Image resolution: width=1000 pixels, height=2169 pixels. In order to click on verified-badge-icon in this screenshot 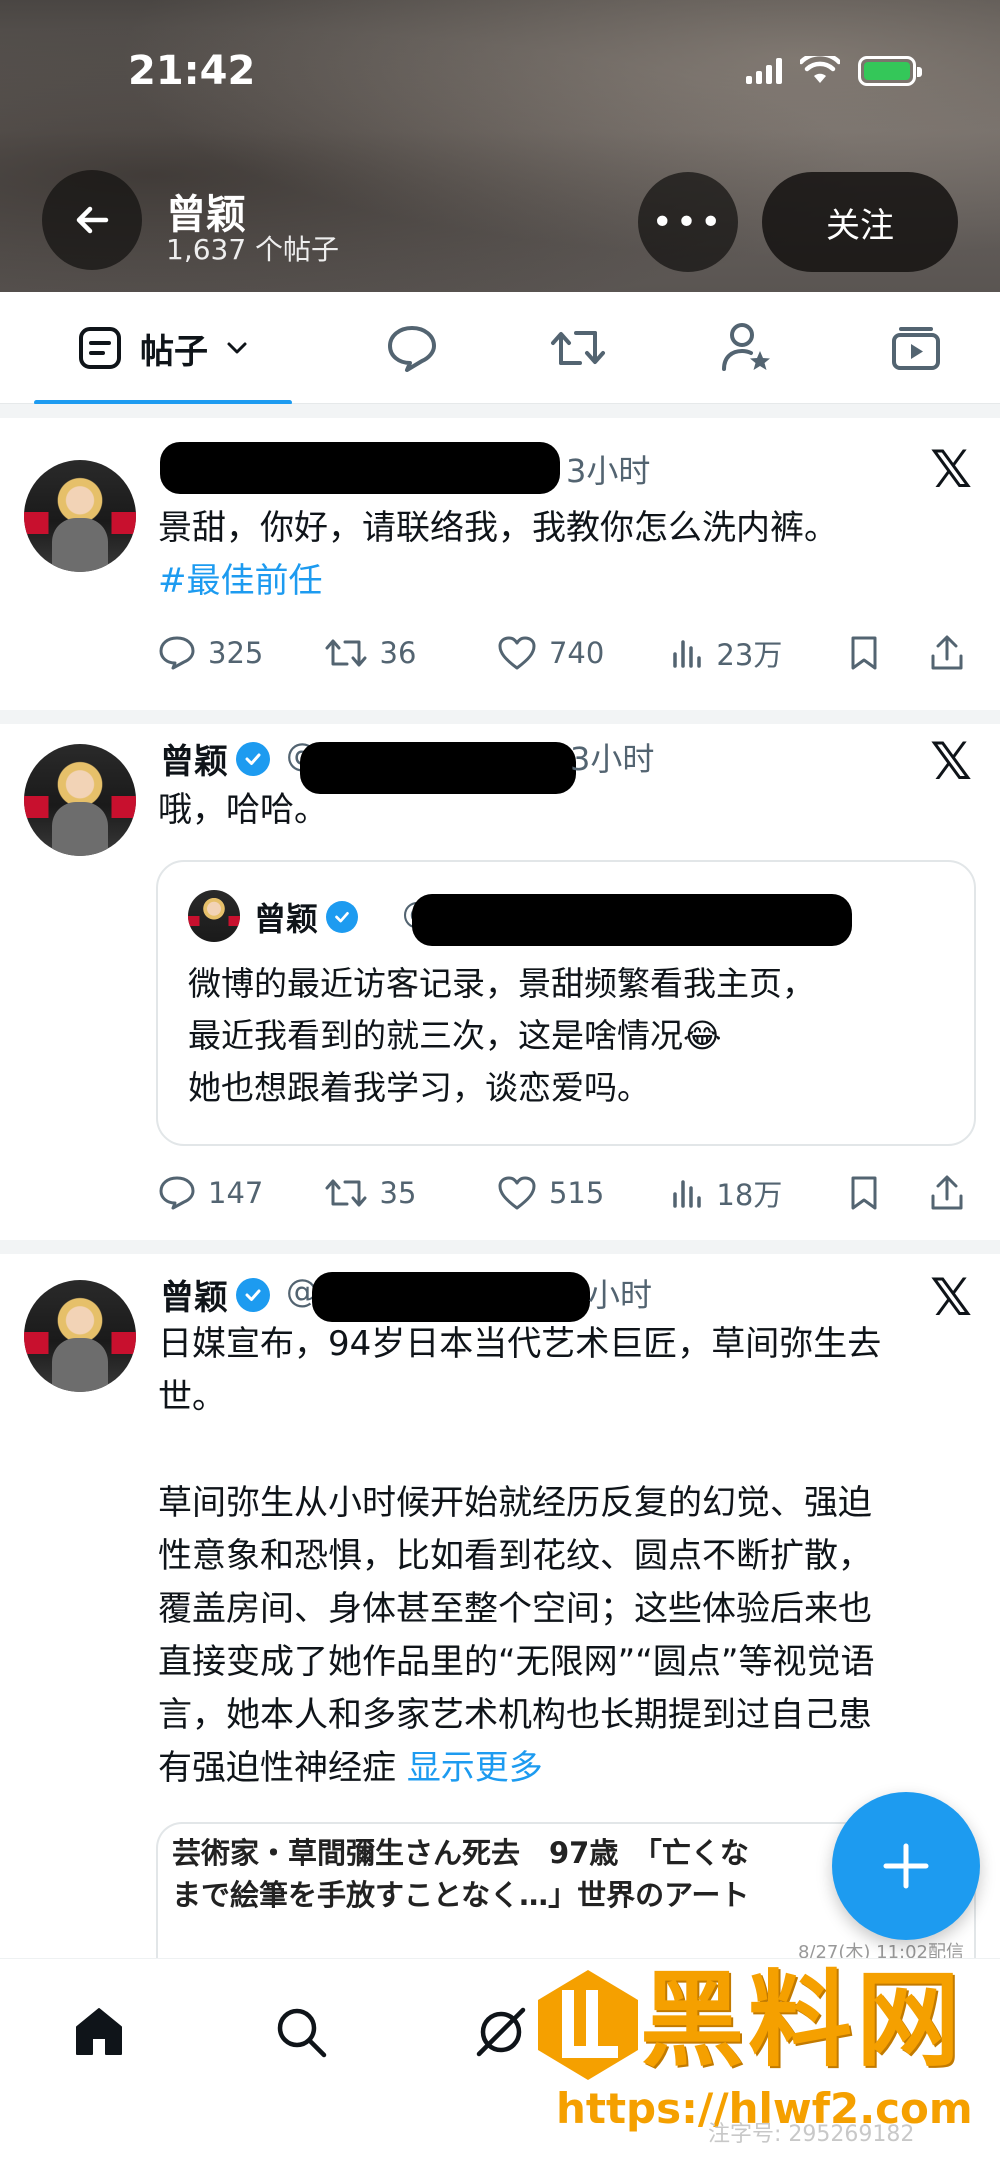, I will do `click(342, 917)`.